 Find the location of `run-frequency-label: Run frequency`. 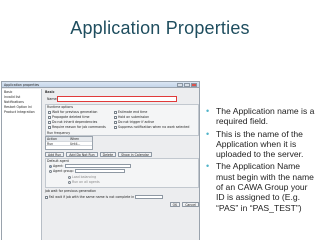

run-frequency-label: Run frequency is located at coordinates (59, 133).